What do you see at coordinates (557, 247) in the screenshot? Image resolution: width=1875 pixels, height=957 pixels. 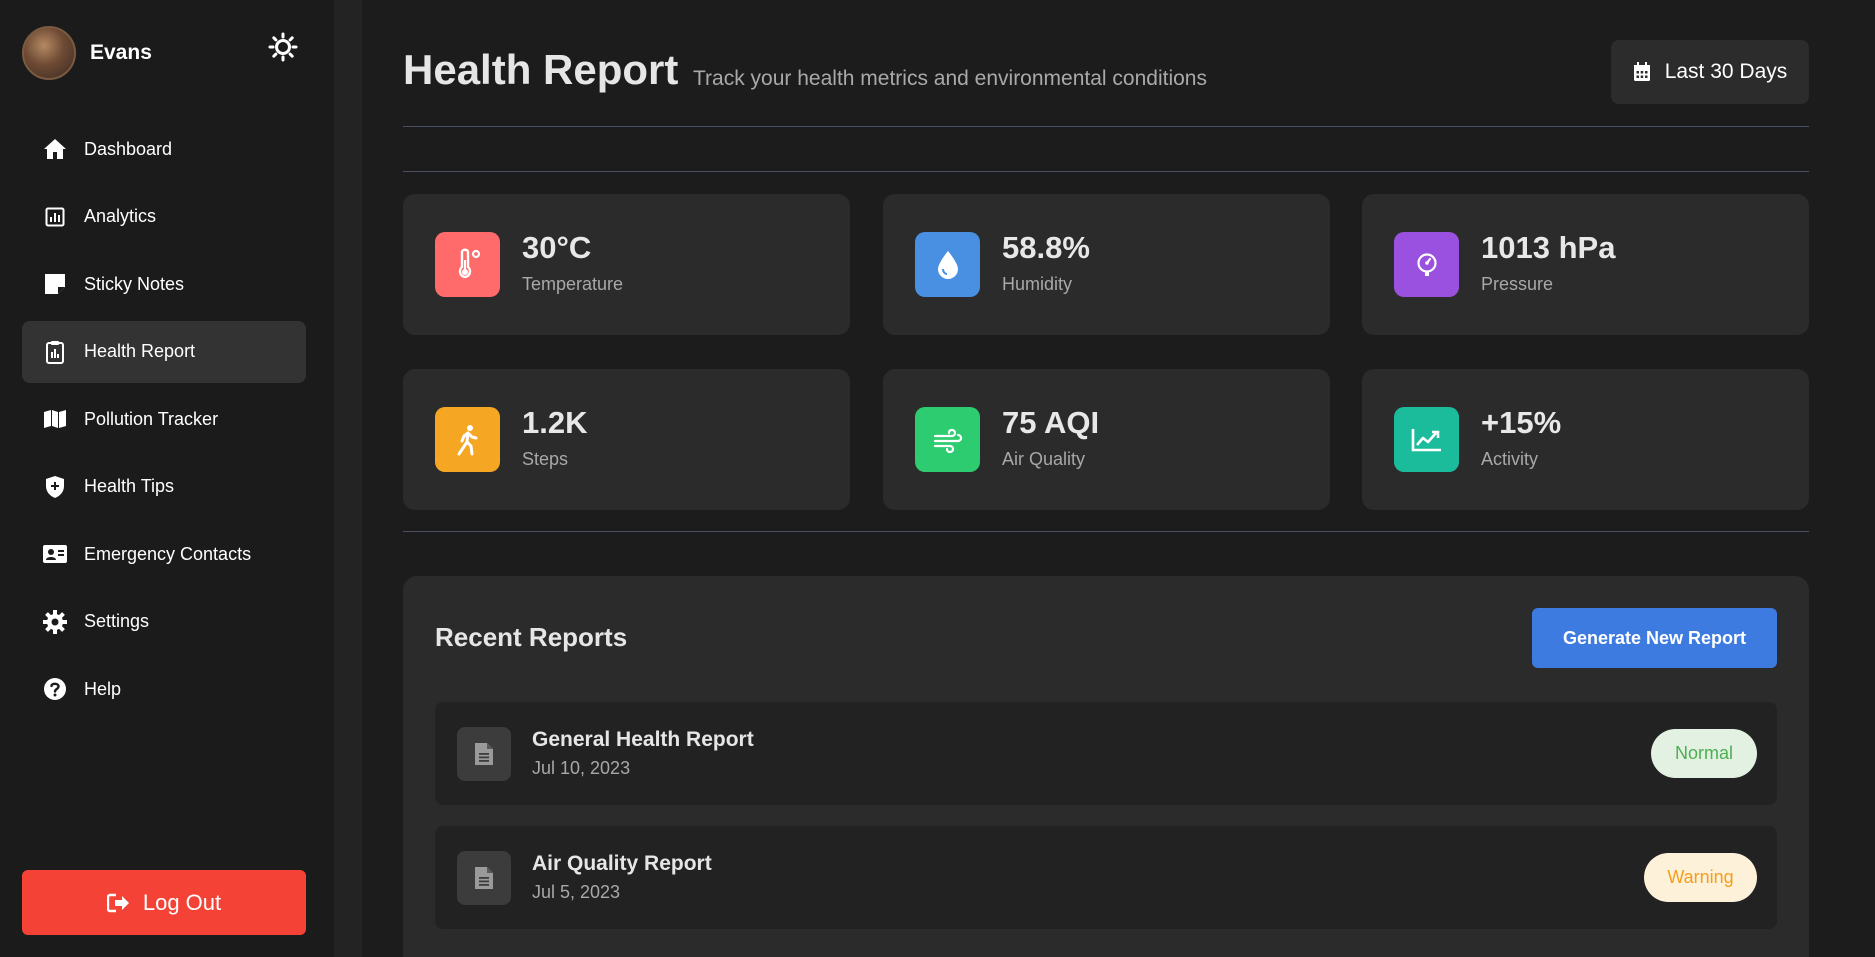 I see `stat-value: 30°C` at bounding box center [557, 247].